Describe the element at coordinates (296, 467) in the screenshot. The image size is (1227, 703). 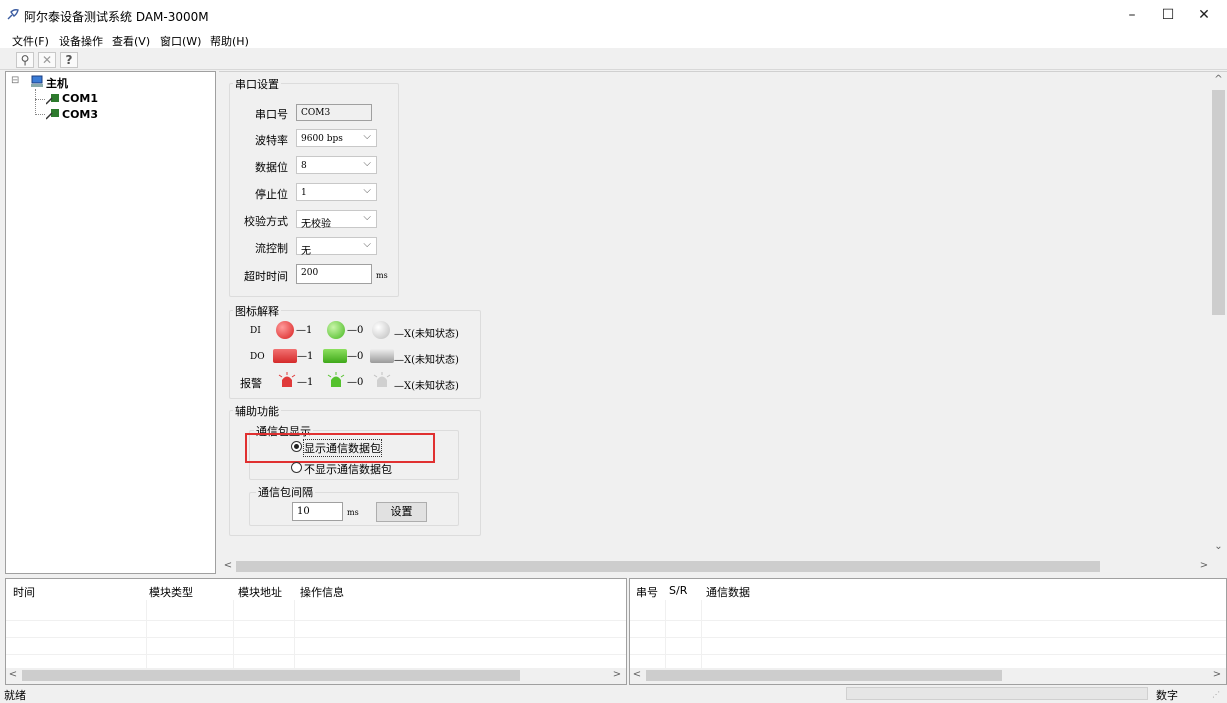
I see `hide-packets-radio` at that location.